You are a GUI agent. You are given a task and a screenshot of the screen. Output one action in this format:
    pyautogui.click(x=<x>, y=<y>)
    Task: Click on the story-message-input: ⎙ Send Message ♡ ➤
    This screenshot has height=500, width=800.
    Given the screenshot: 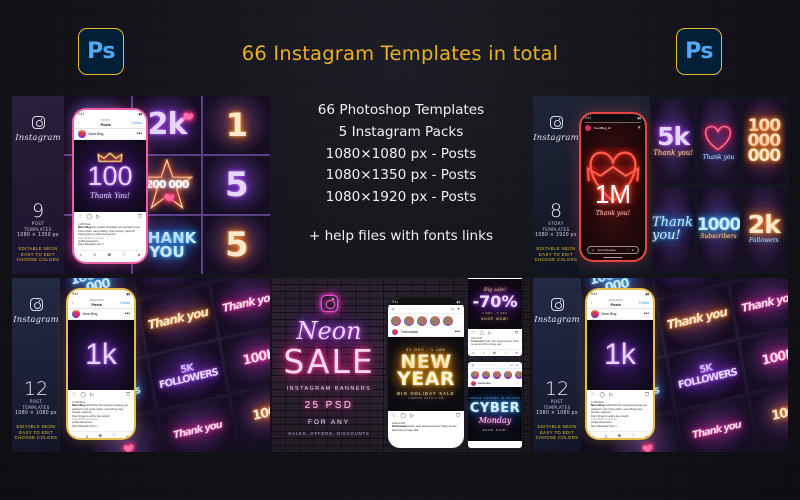 What is the action you would take?
    pyautogui.click(x=613, y=250)
    